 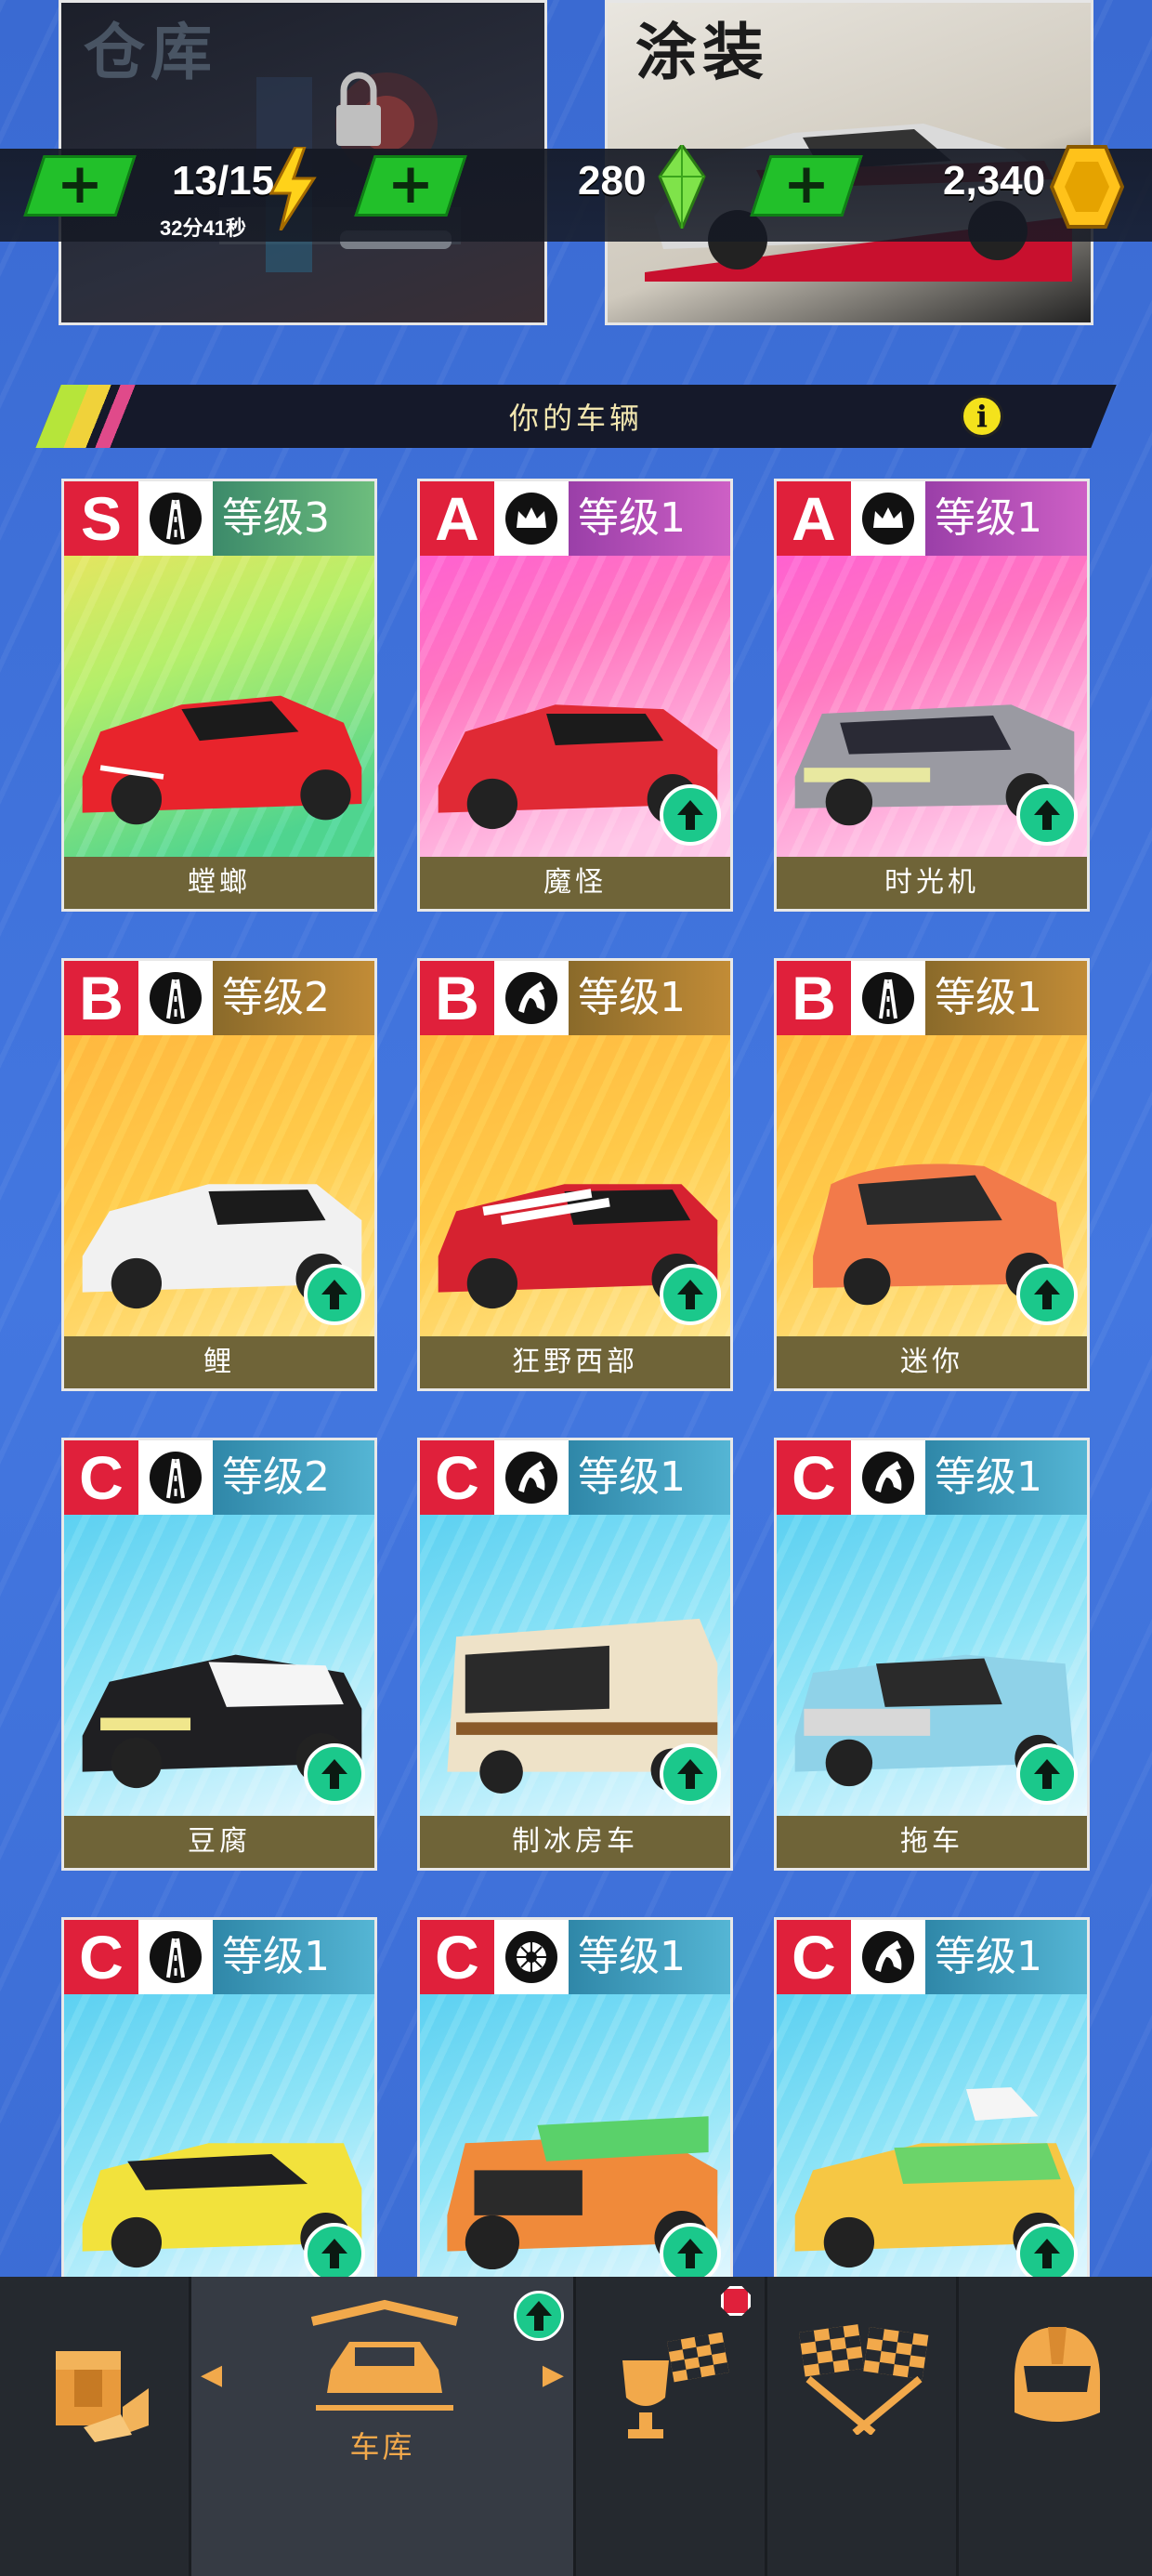 What do you see at coordinates (682, 187) in the screenshot?
I see `gem-icon` at bounding box center [682, 187].